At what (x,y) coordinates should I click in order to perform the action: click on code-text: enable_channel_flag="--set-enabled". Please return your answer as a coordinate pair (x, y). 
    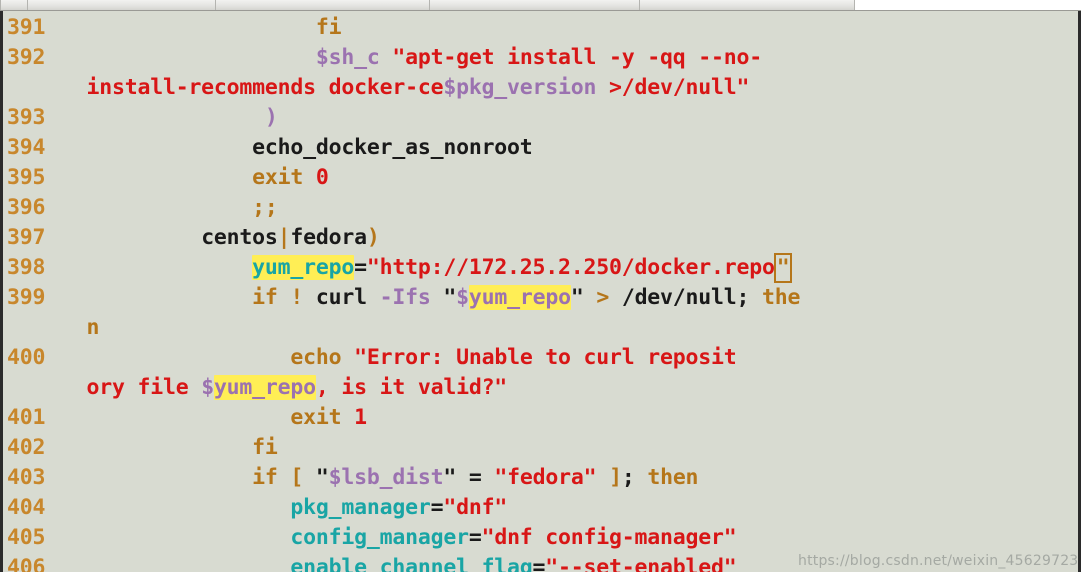
    Looking at the image, I should click on (398, 563).